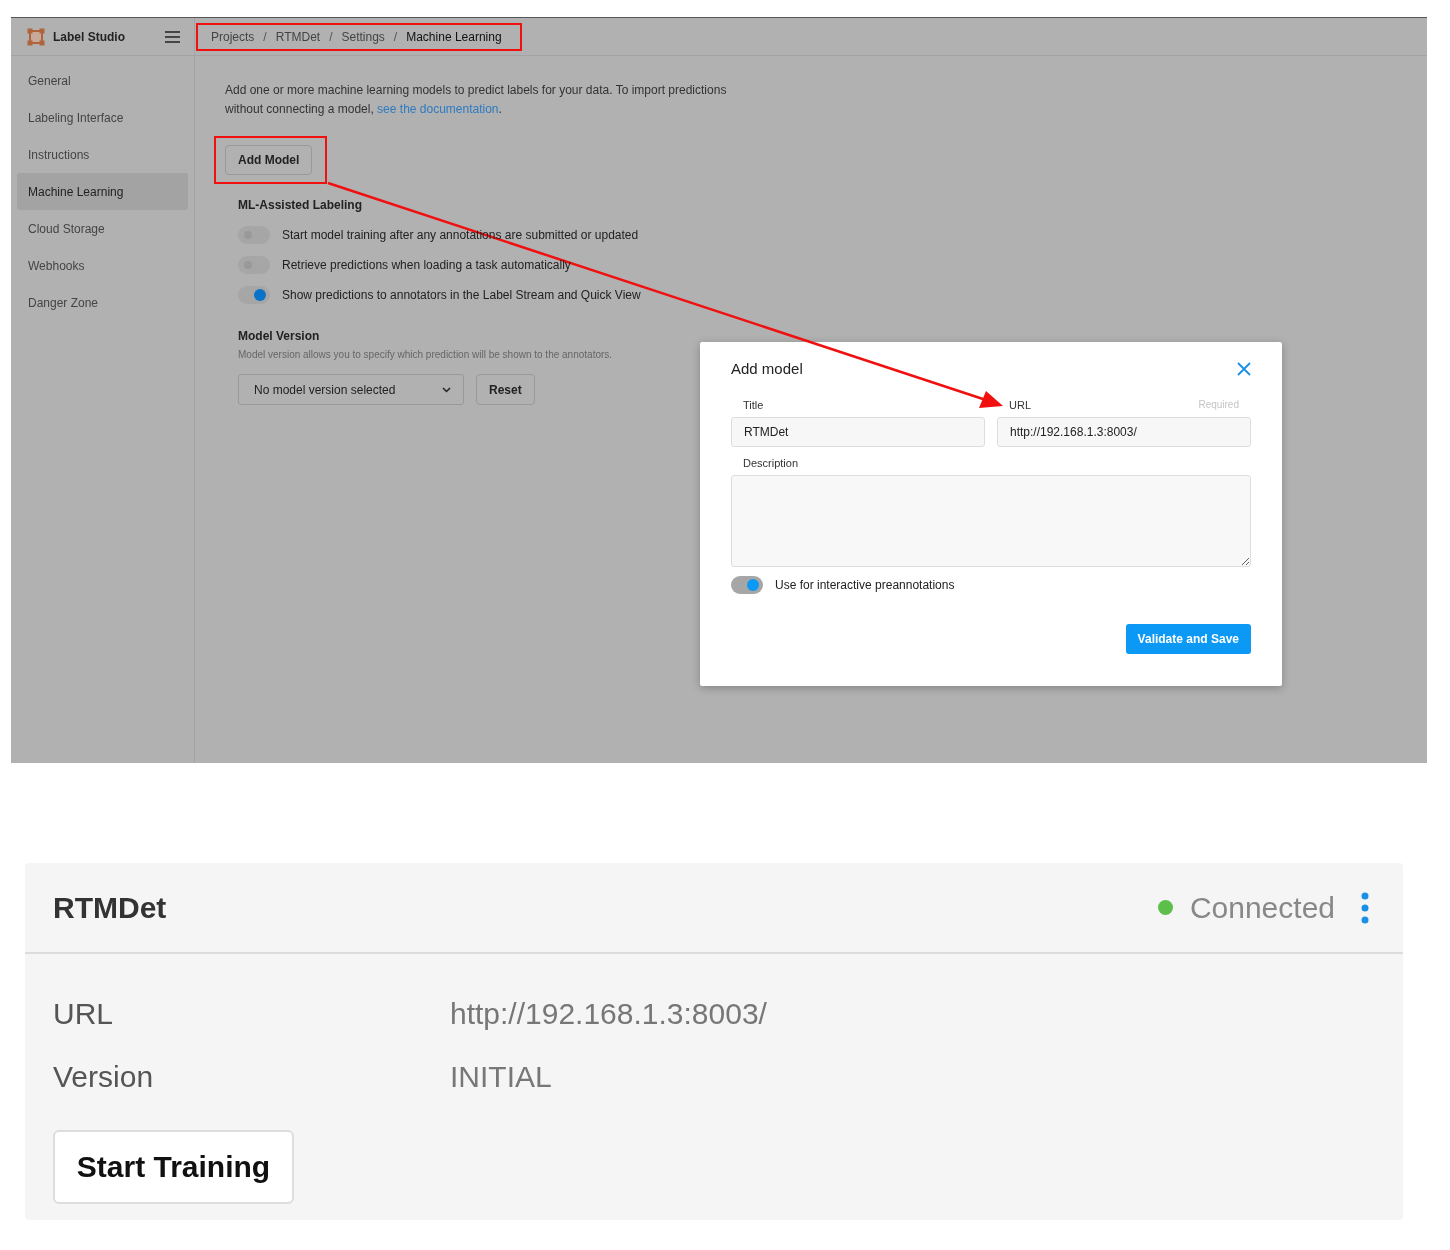  Describe the element at coordinates (461, 295) in the screenshot. I see `toggle-label: Show predictions to annotators in the Label Stream and Quick View` at that location.